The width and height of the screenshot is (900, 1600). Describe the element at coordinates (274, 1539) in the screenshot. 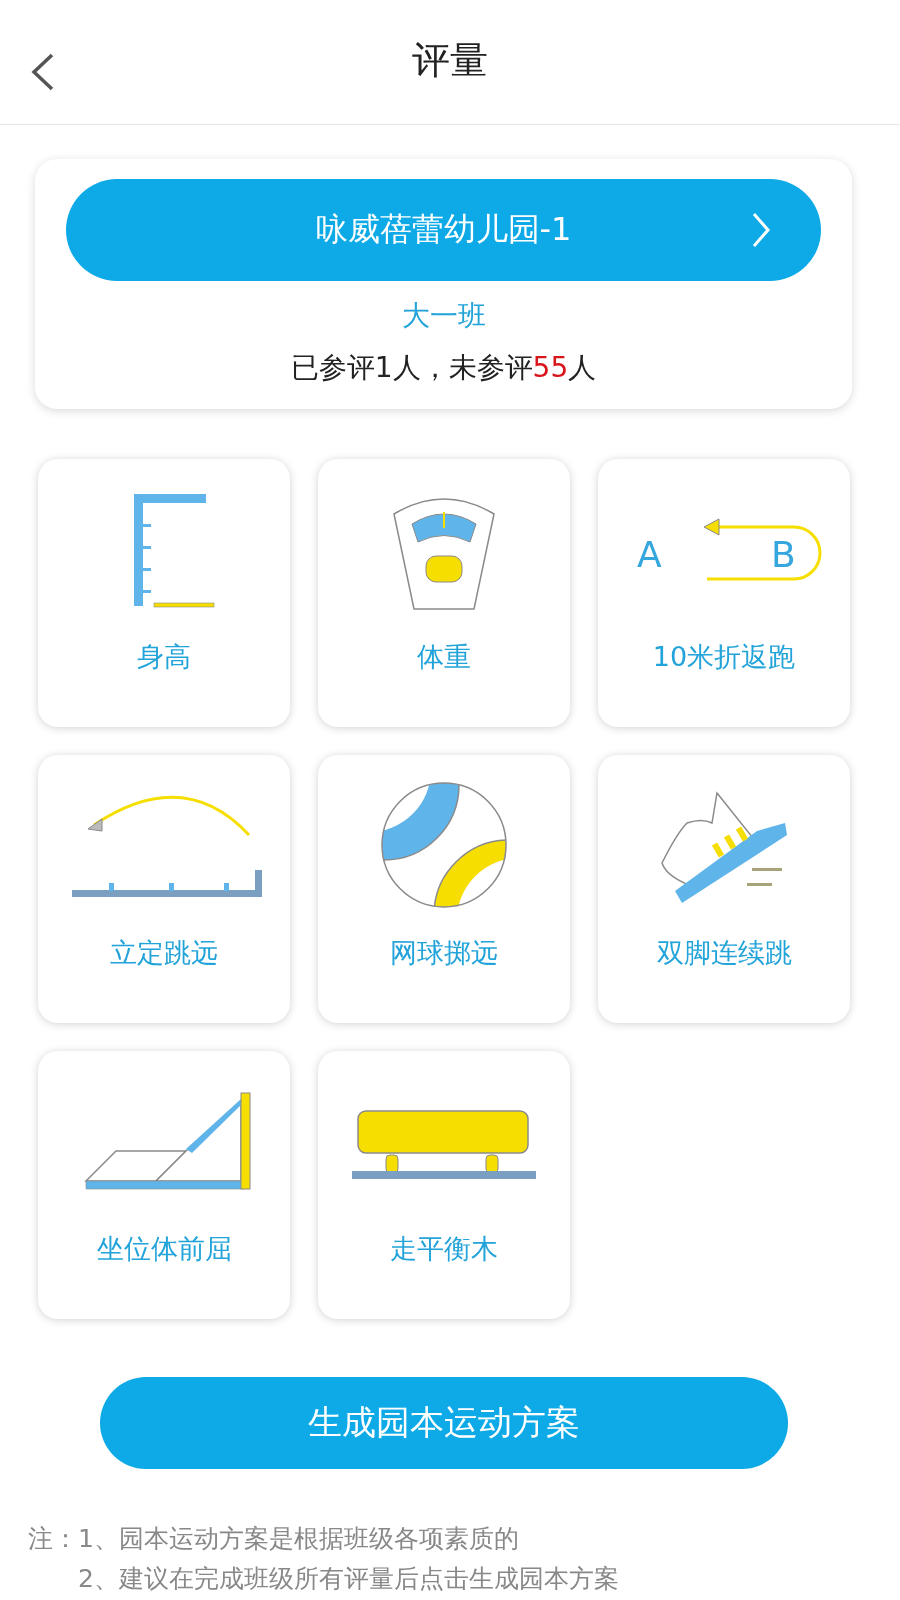

I see `note-text: 注：1、园本运动方案是根据班级各项素质的` at that location.